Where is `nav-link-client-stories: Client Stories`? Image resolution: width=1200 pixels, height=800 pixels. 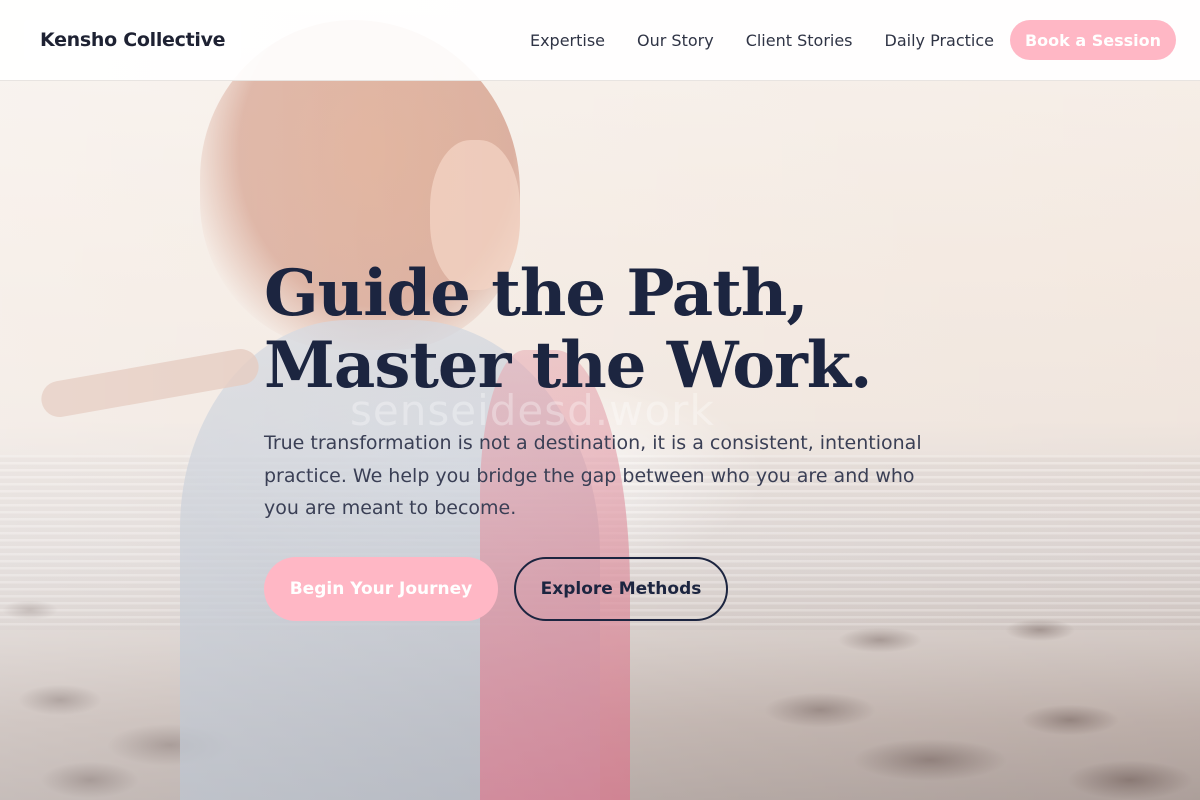 nav-link-client-stories: Client Stories is located at coordinates (799, 40).